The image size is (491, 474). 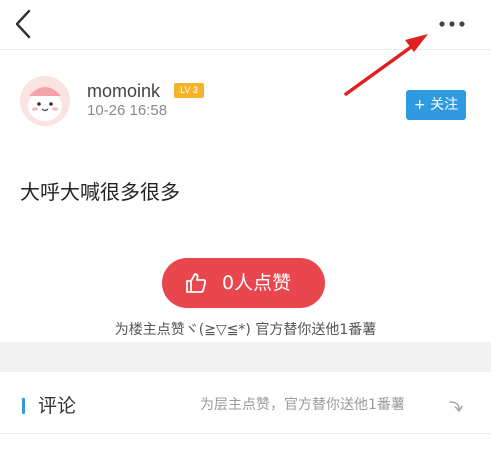 I want to click on avatar-image, so click(x=45, y=101).